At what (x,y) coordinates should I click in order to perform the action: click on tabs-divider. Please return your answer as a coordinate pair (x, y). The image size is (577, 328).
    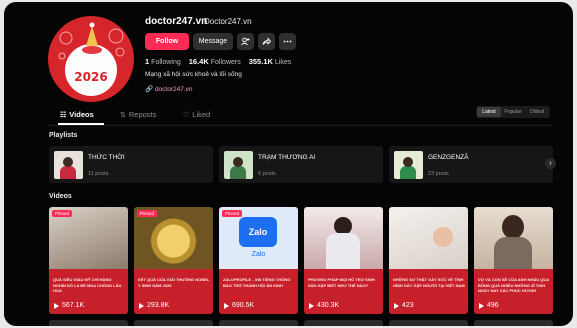
    Looking at the image, I should click on (300, 125).